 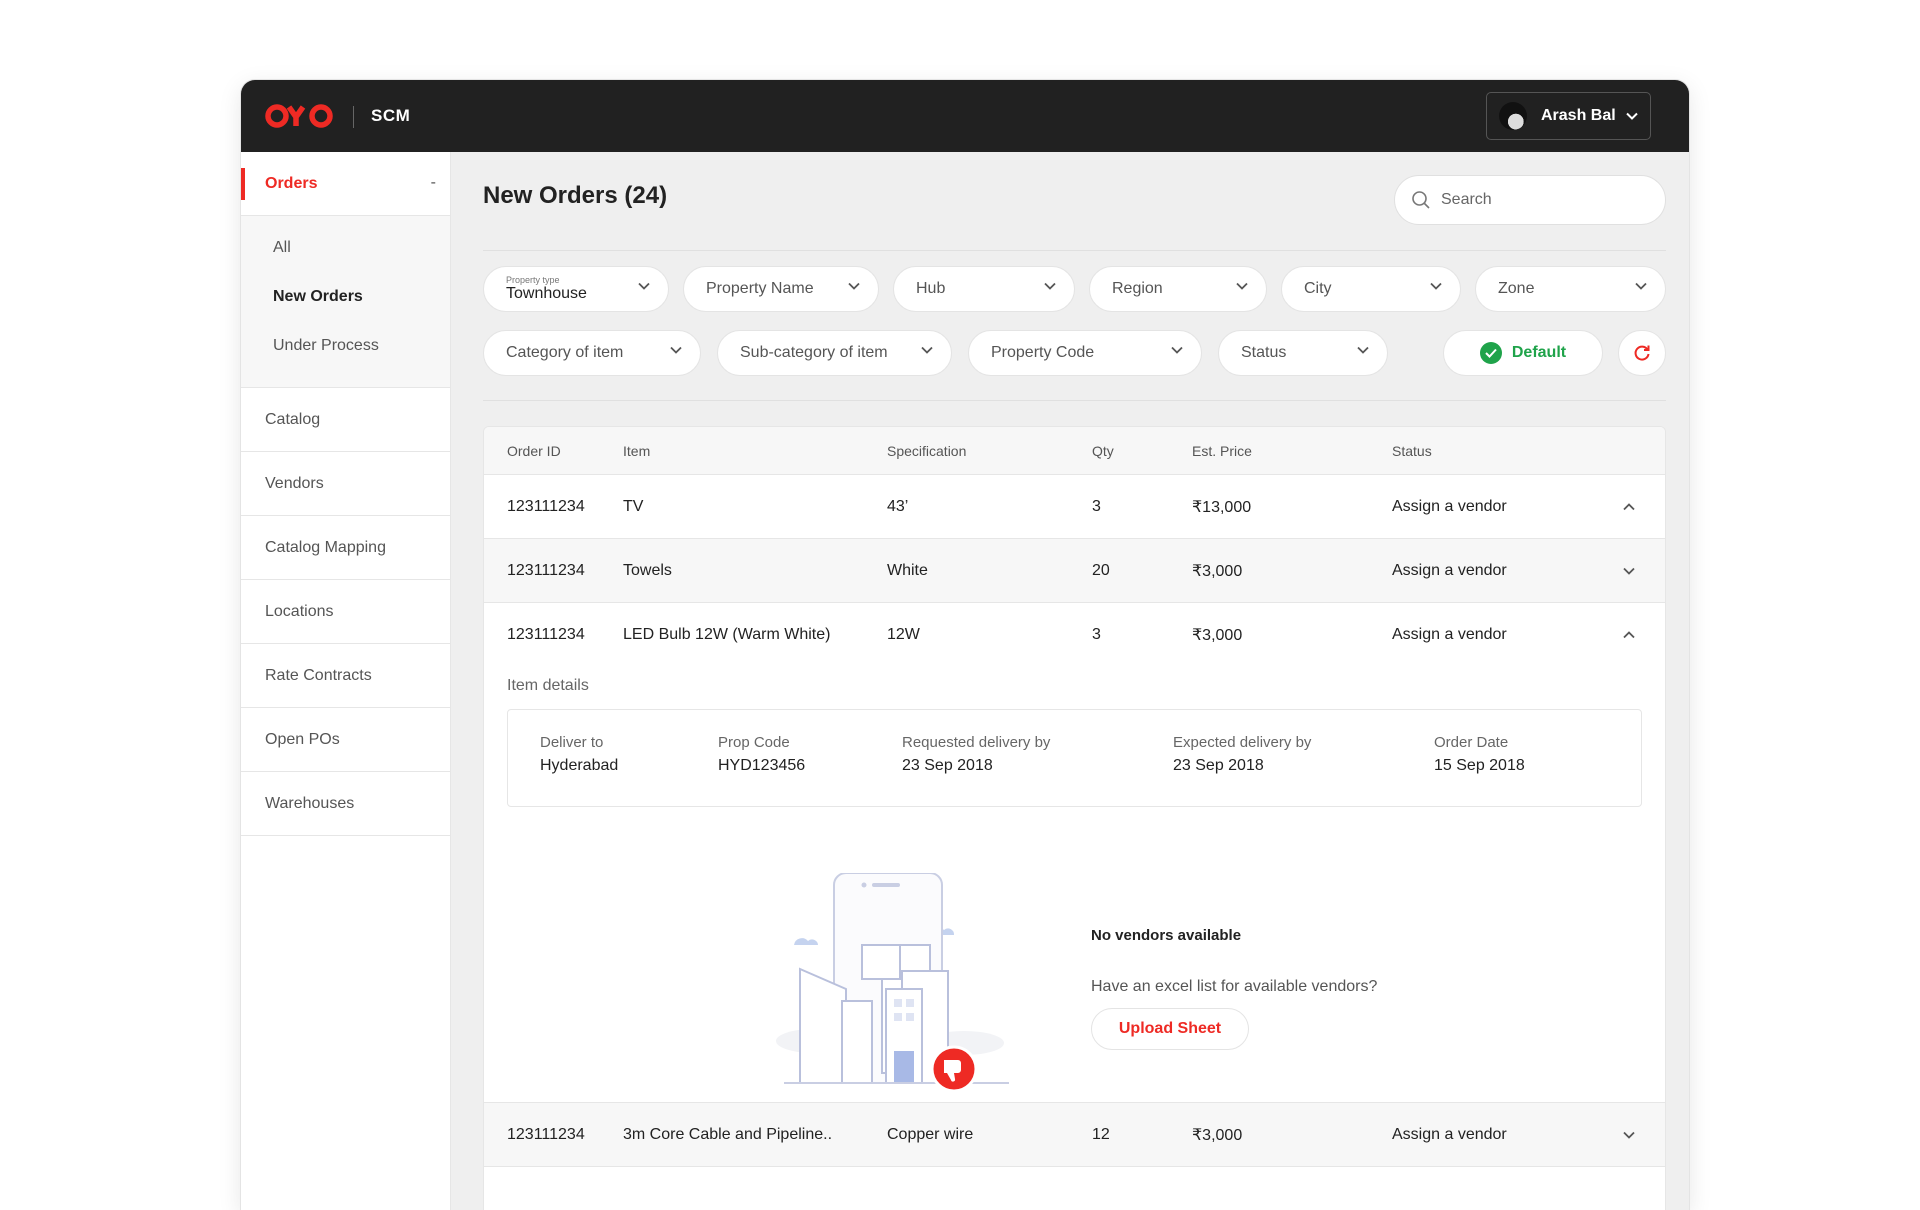 I want to click on refresh-button, so click(x=1642, y=353).